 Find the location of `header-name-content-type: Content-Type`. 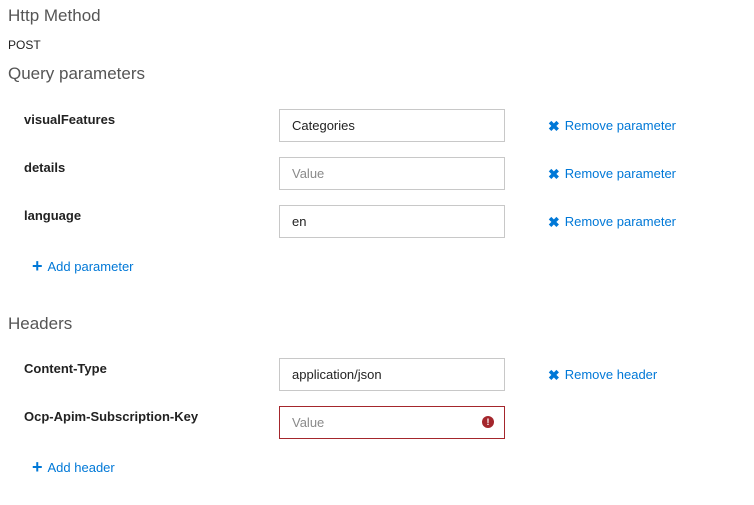

header-name-content-type: Content-Type is located at coordinates (65, 368).